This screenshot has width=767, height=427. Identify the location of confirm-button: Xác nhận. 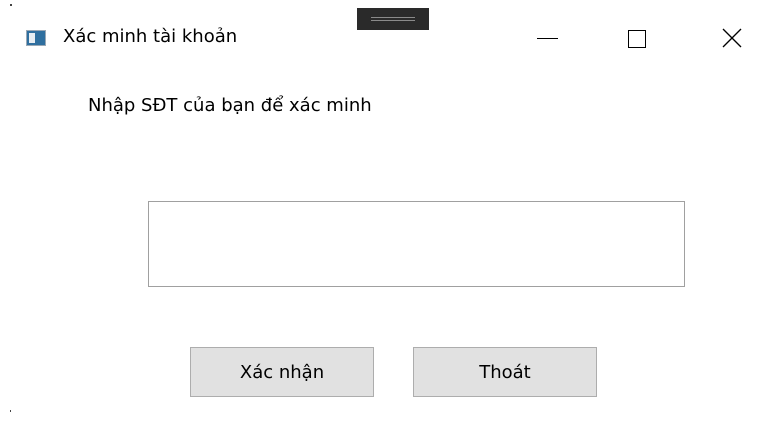
(282, 372).